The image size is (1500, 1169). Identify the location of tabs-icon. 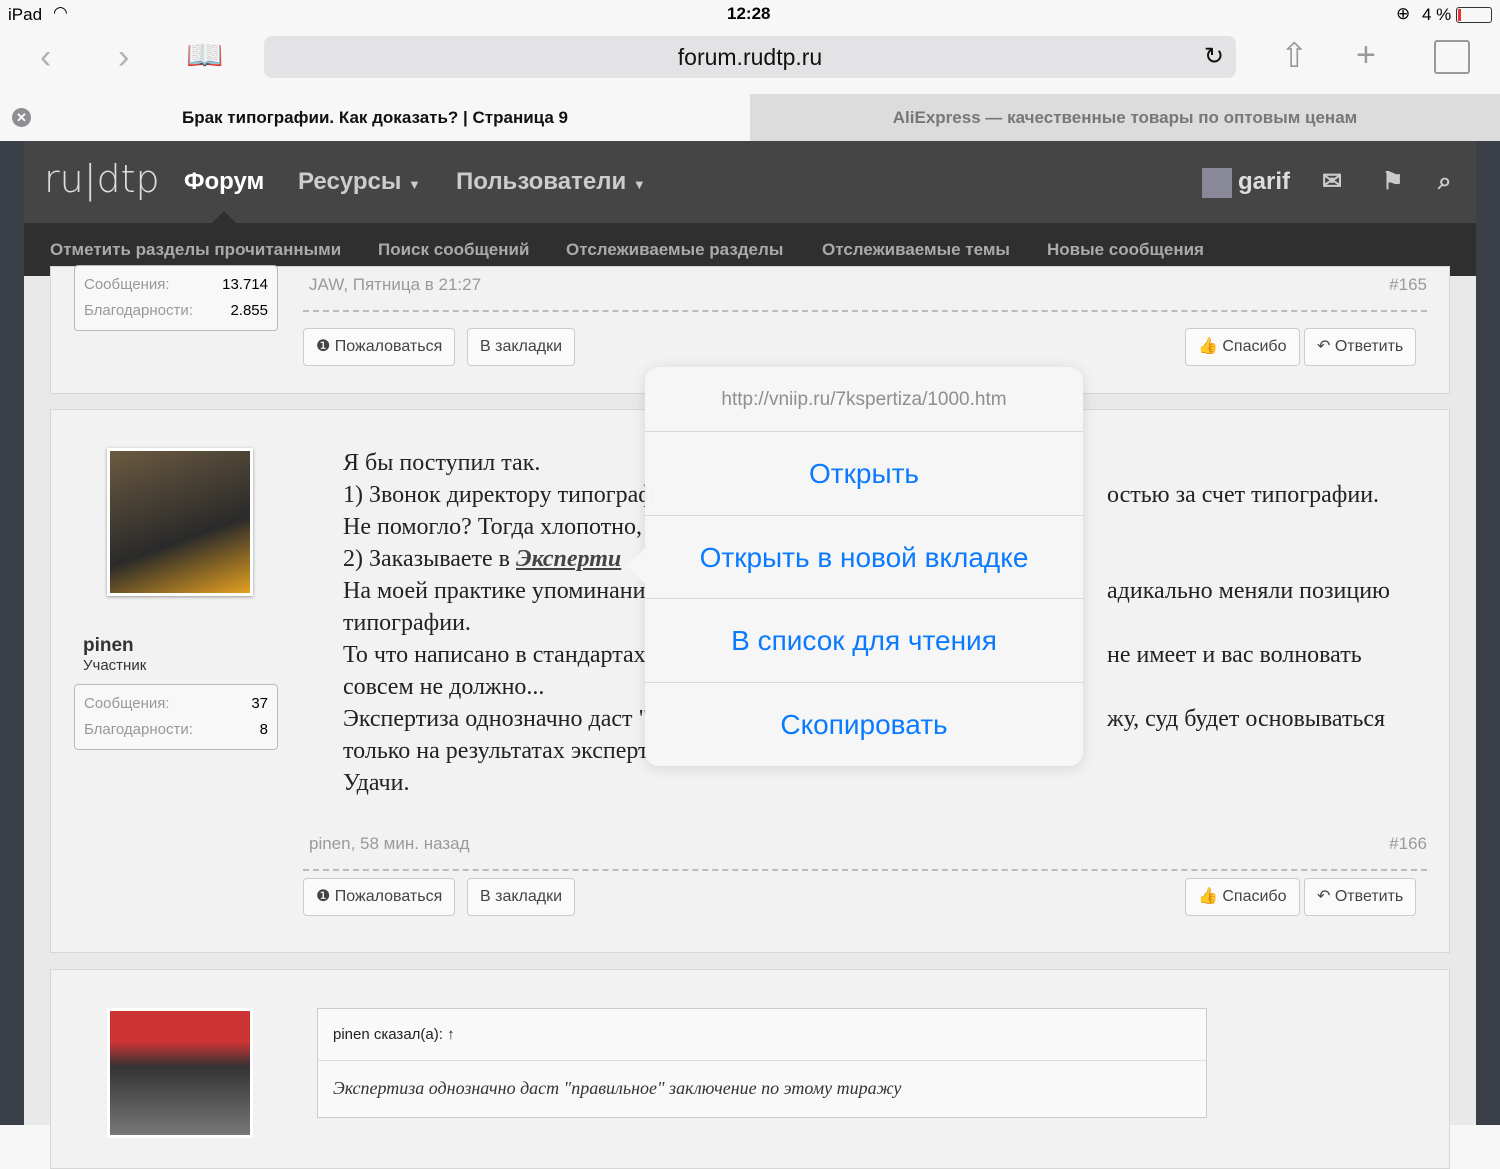
(1452, 57).